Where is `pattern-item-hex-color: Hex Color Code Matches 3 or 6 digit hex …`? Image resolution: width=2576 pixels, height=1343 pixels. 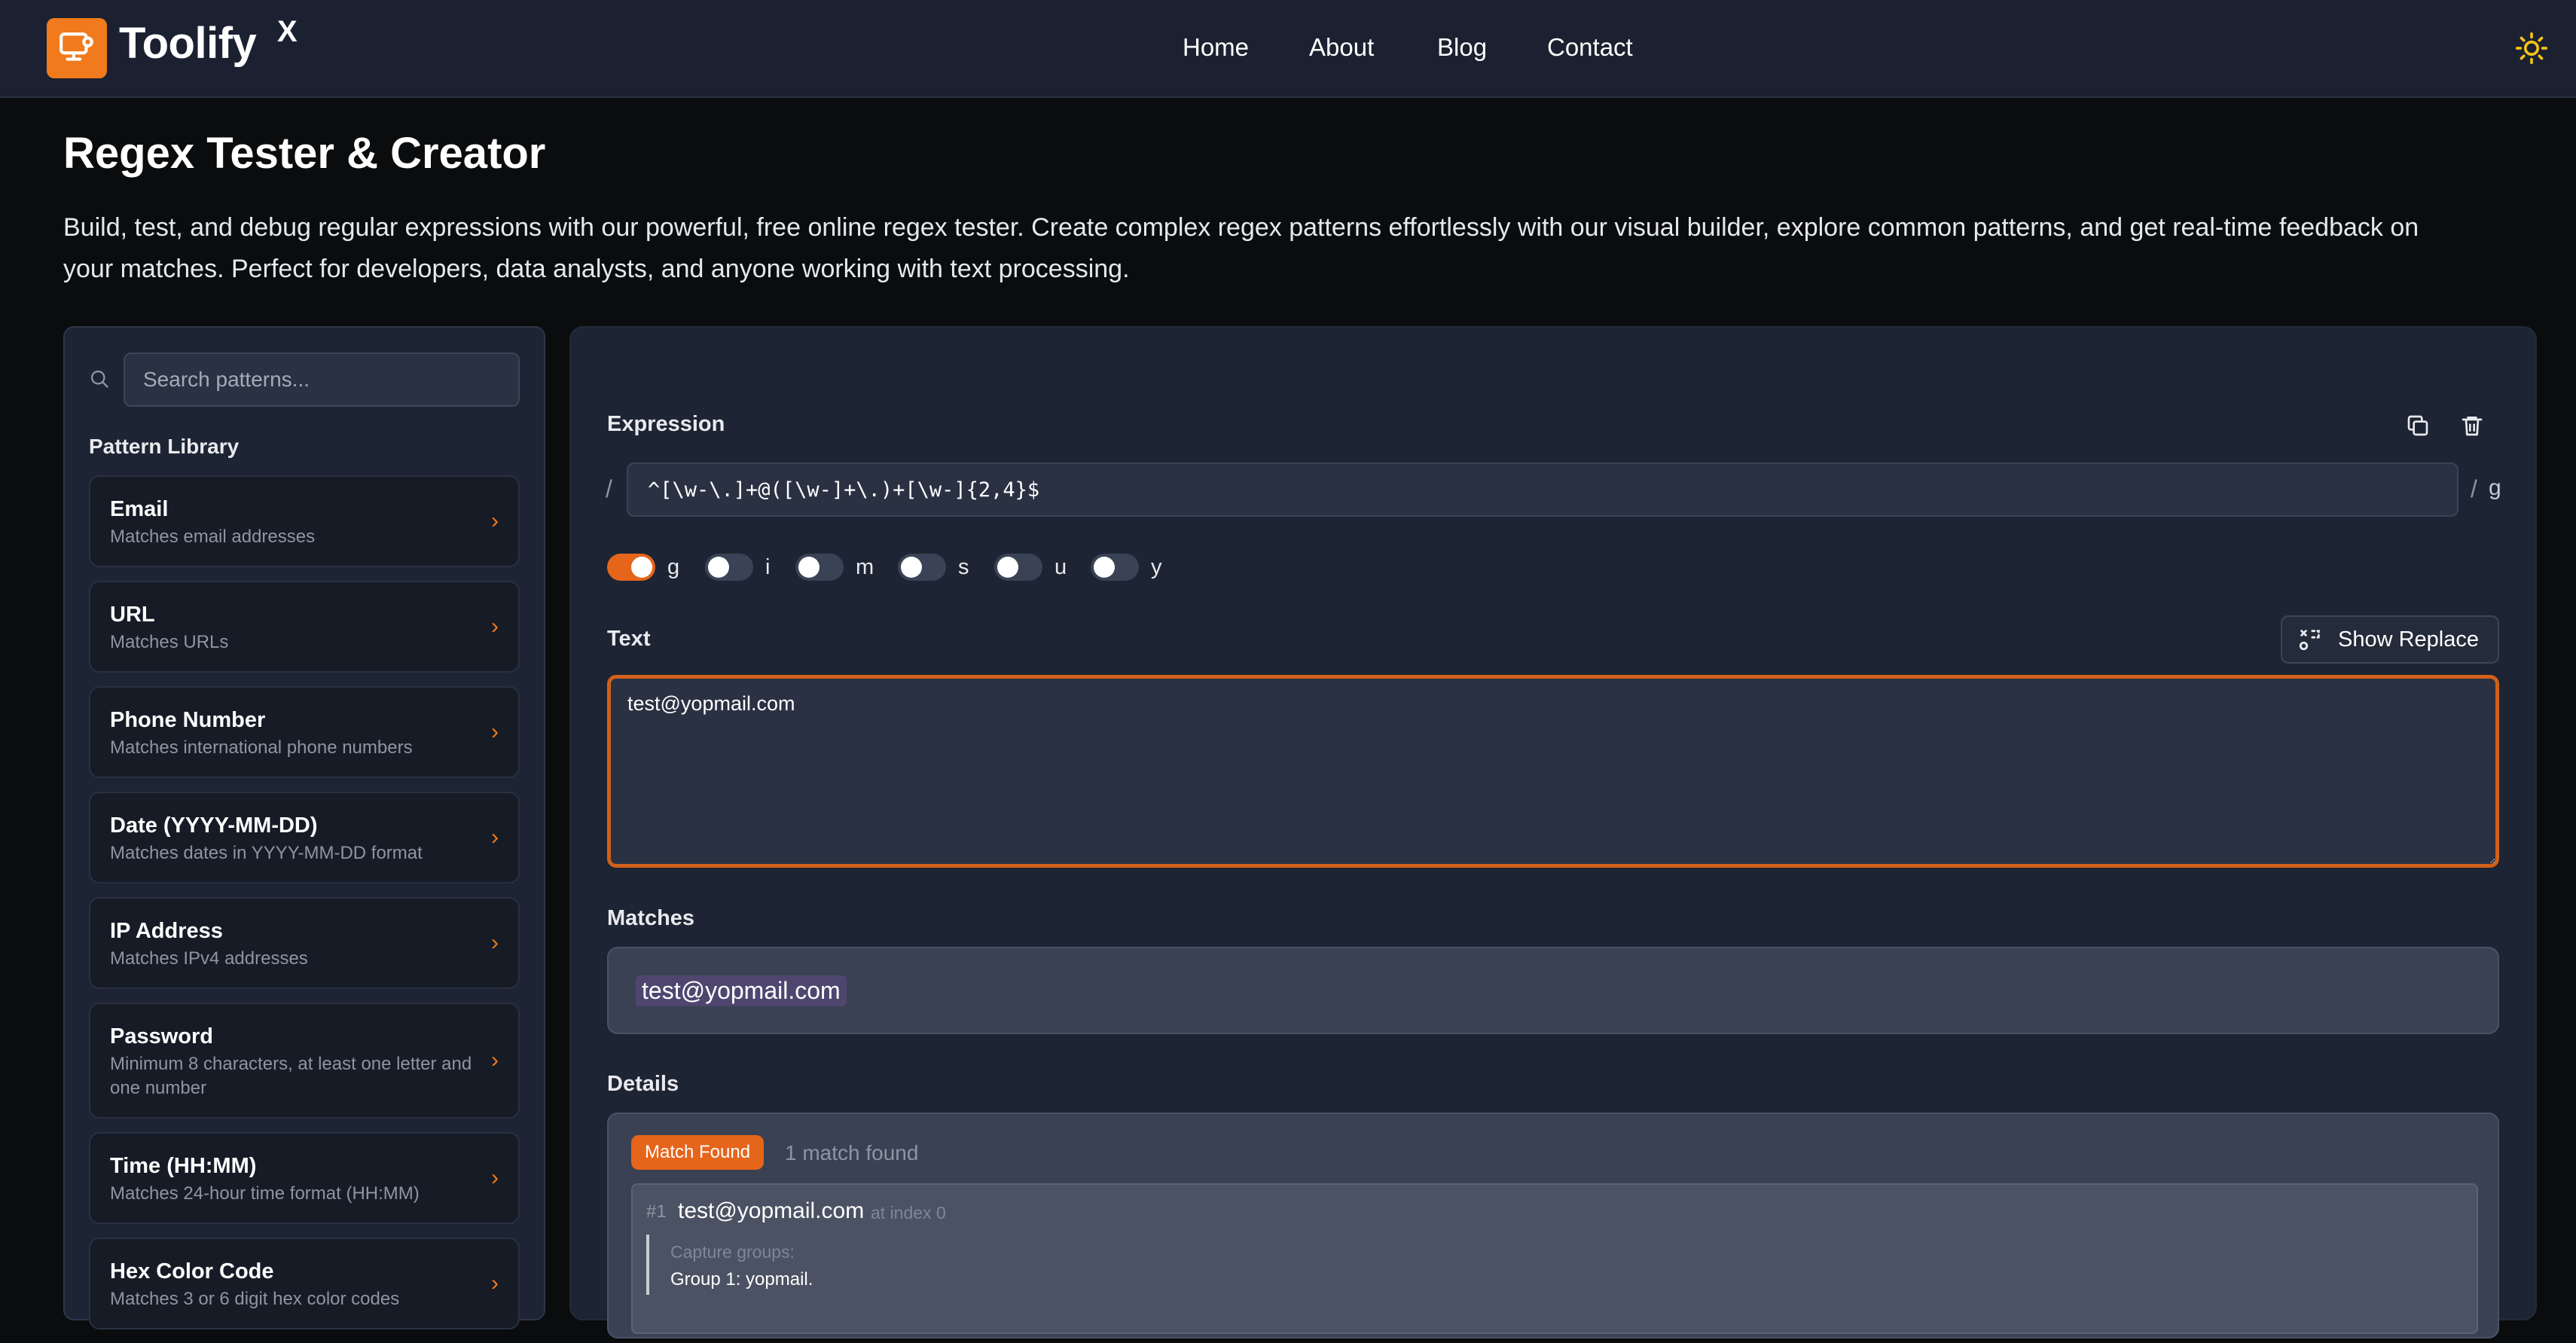
pattern-item-hex-color: Hex Color Code Matches 3 or 6 digit hex … is located at coordinates (305, 1283).